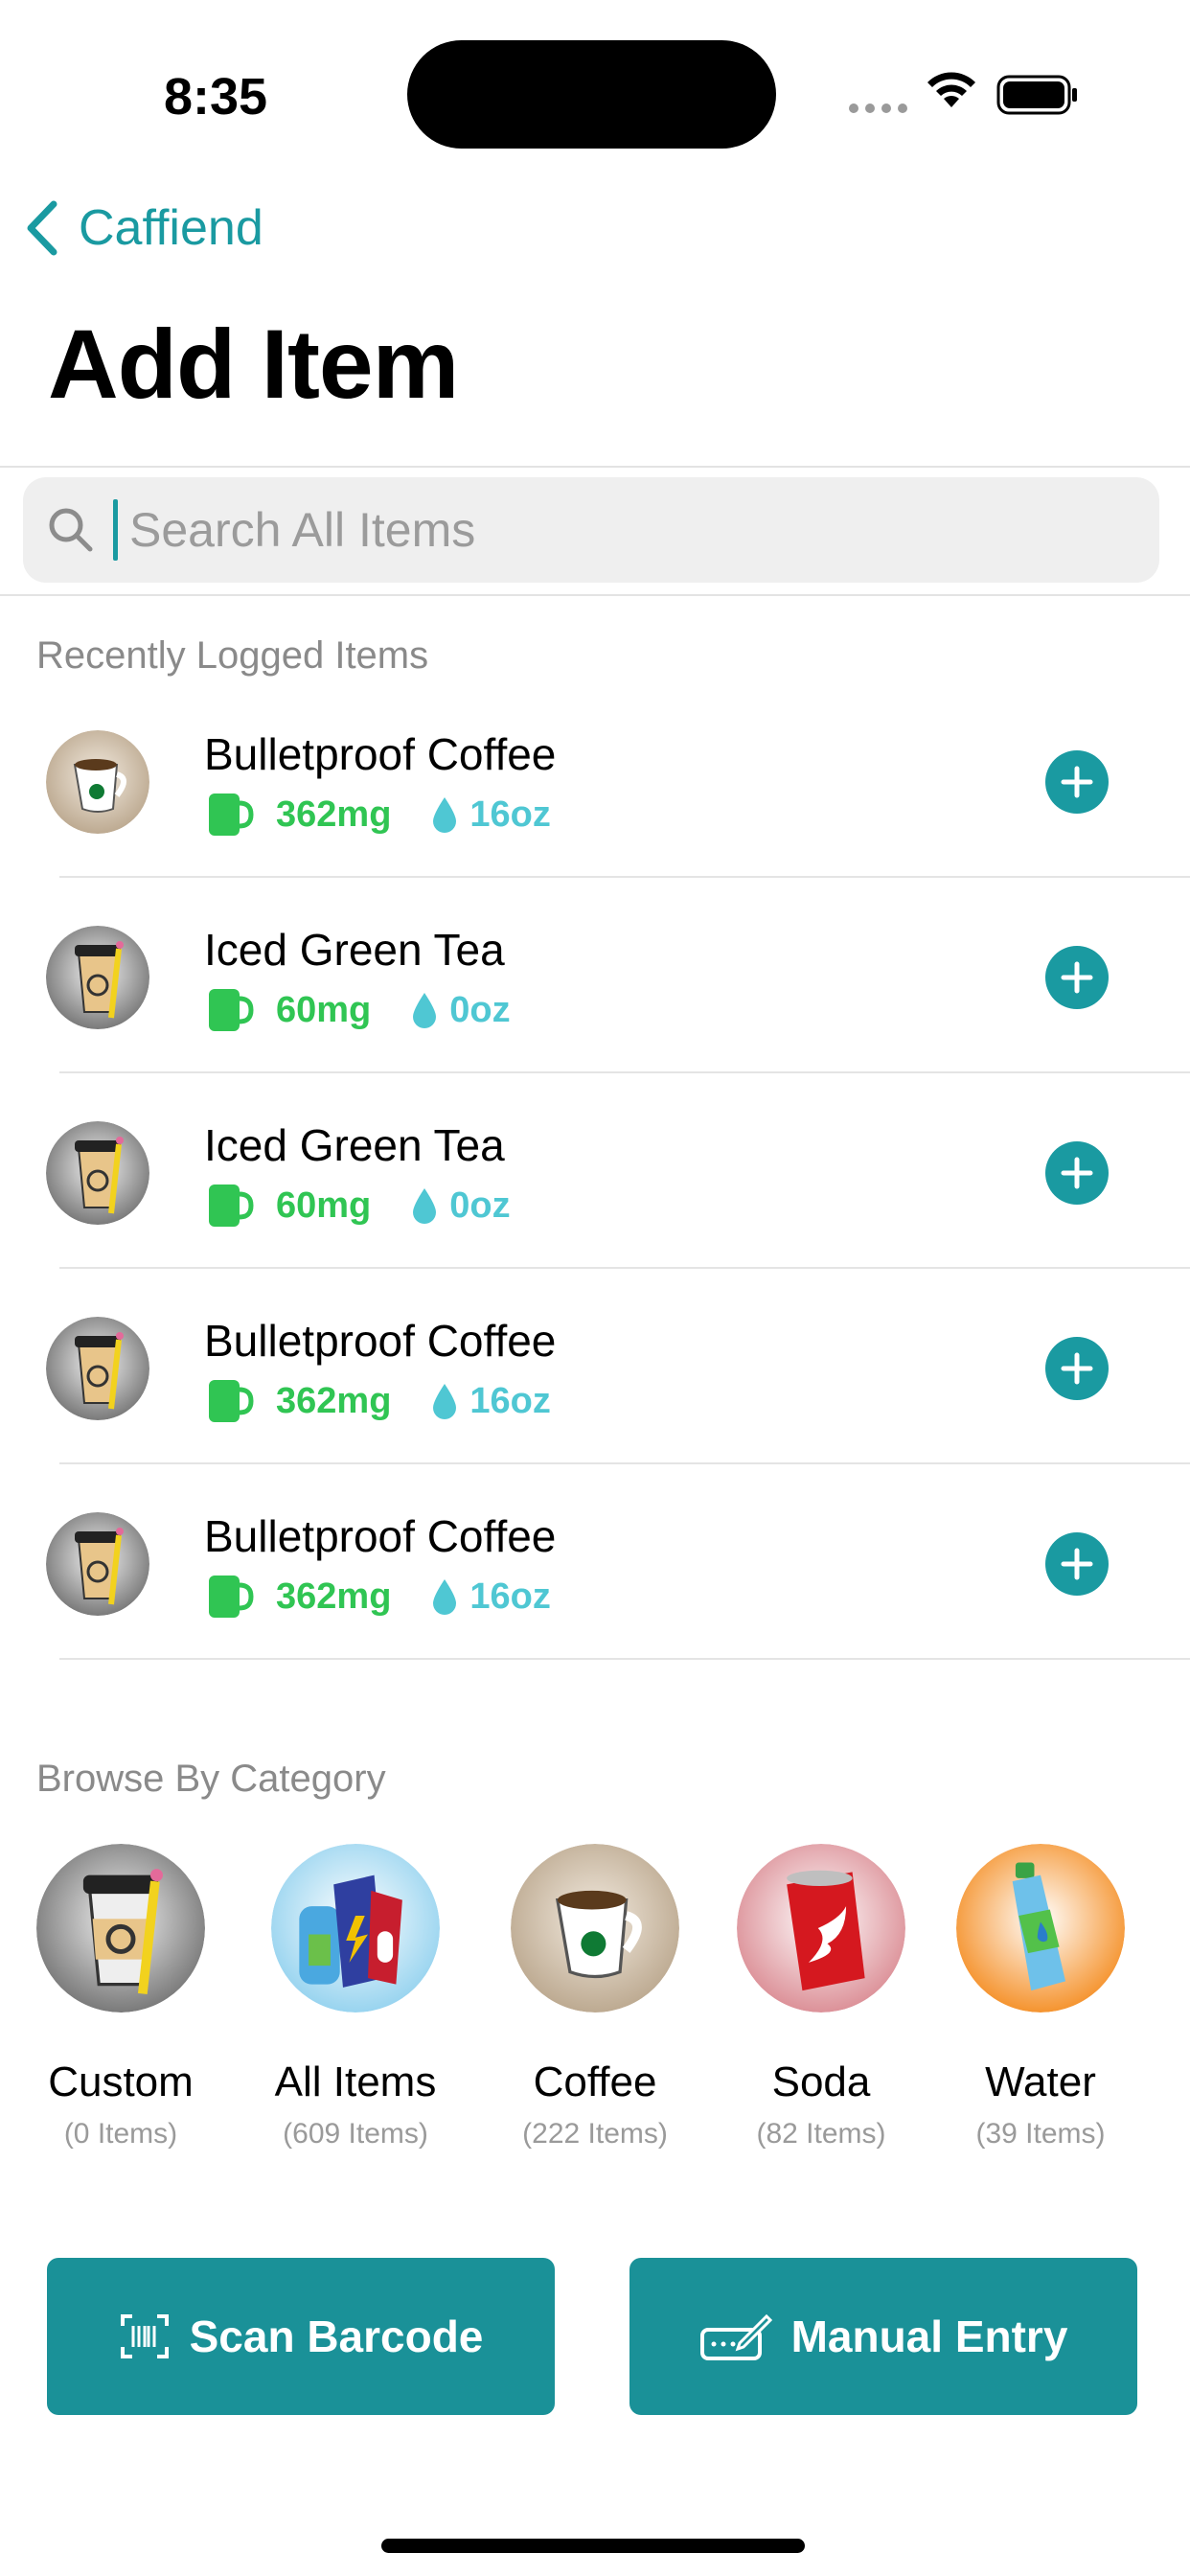  I want to click on soda-can-icon, so click(821, 1928).